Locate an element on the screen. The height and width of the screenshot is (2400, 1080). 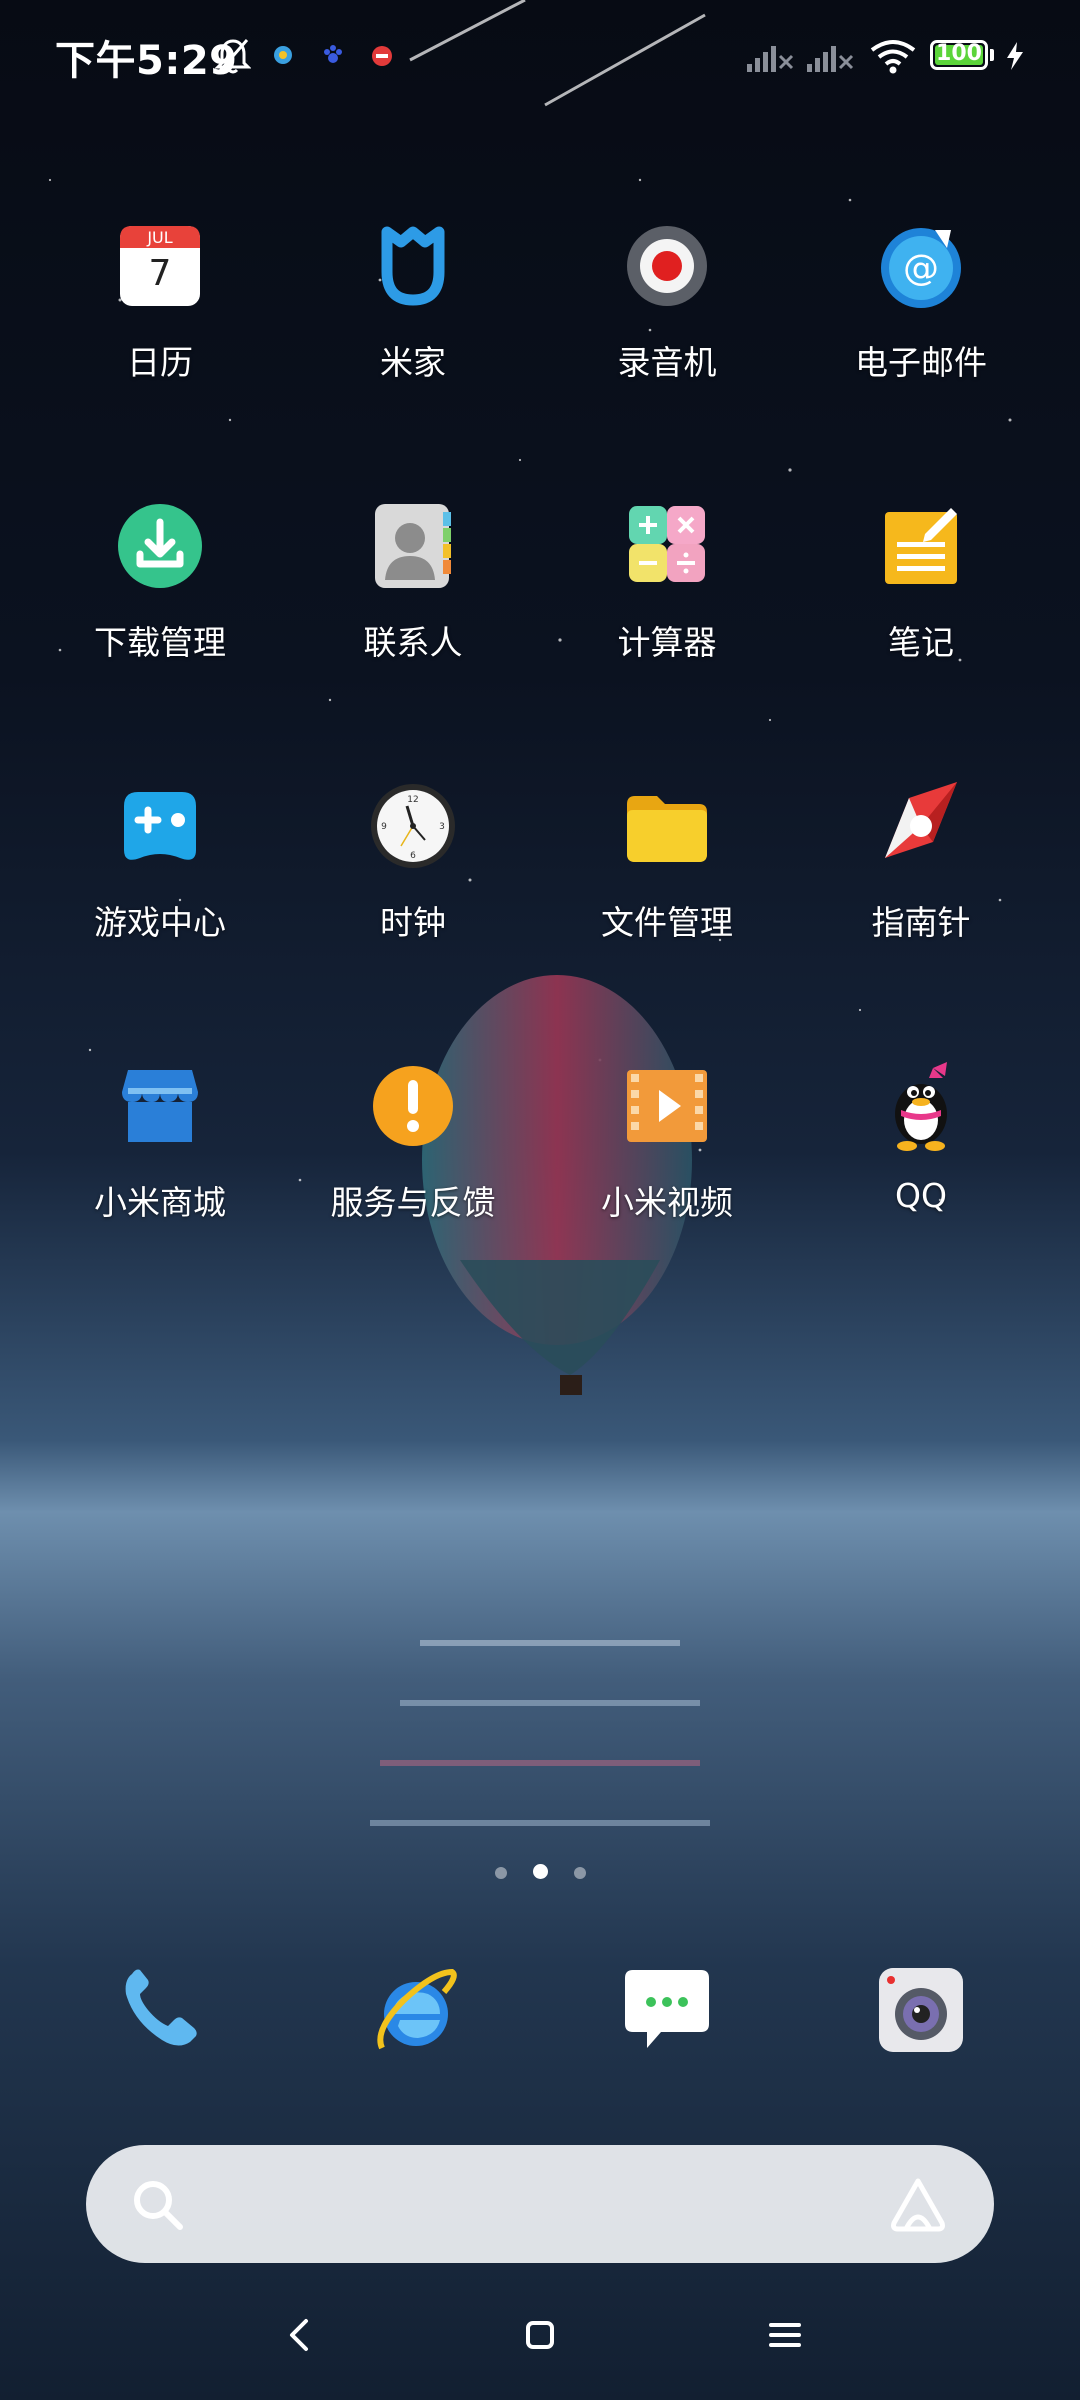
messages-icon is located at coordinates (667, 2009).